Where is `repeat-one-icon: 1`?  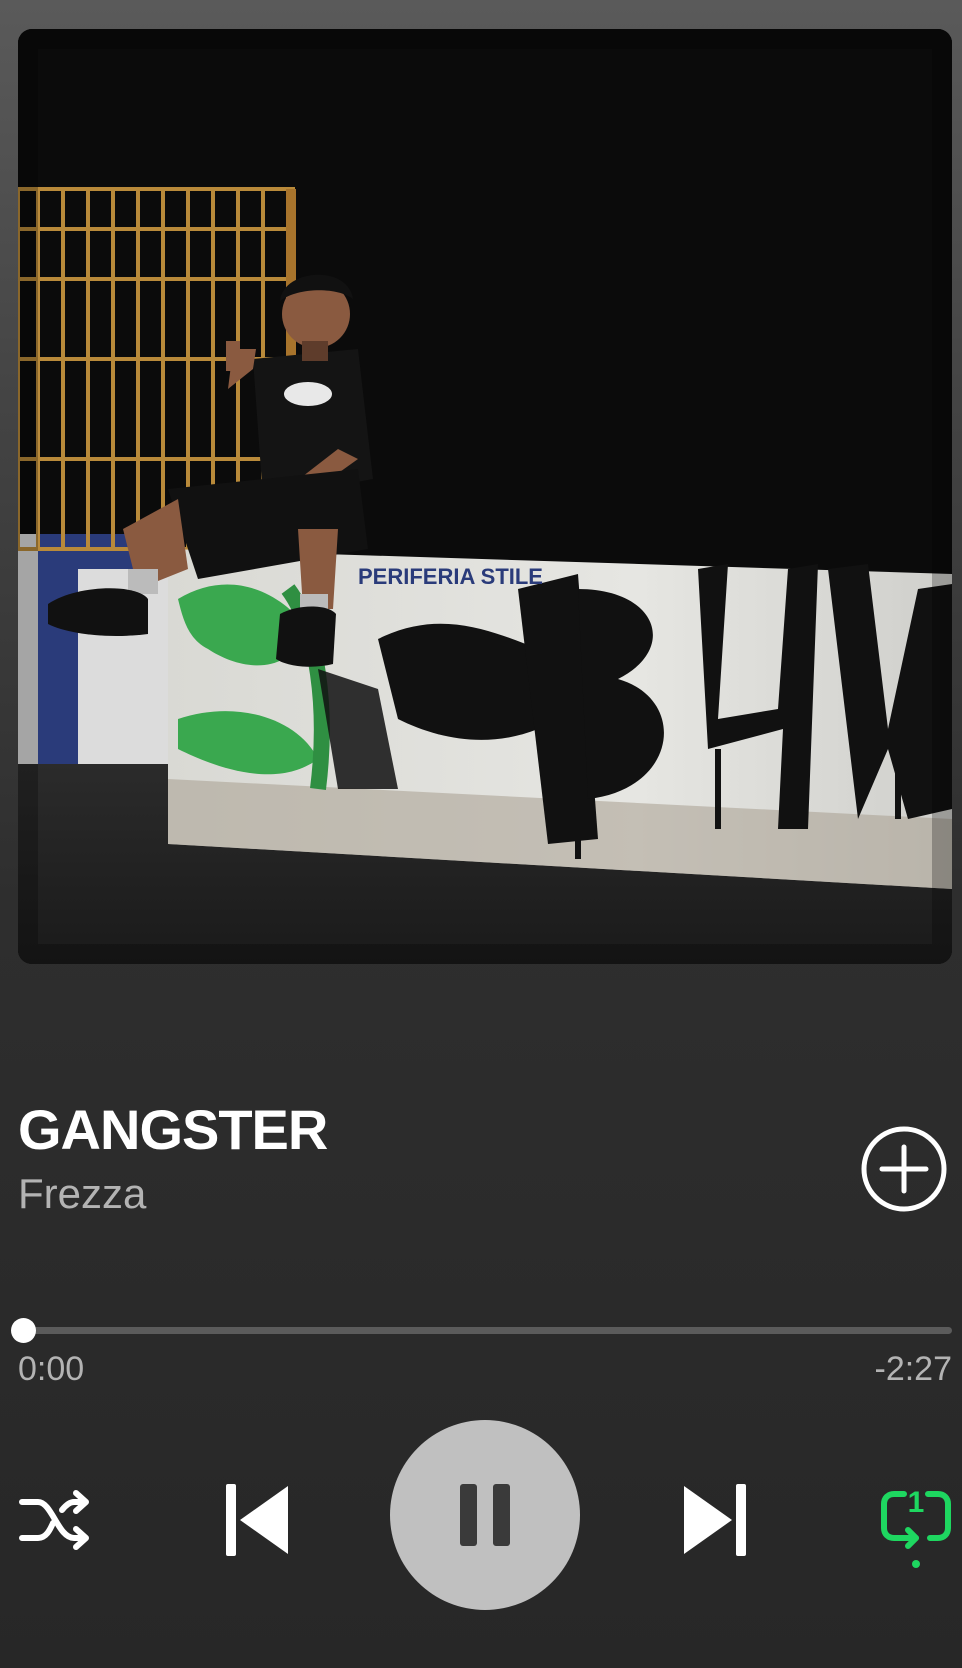
repeat-one-icon: 1 is located at coordinates (916, 1527).